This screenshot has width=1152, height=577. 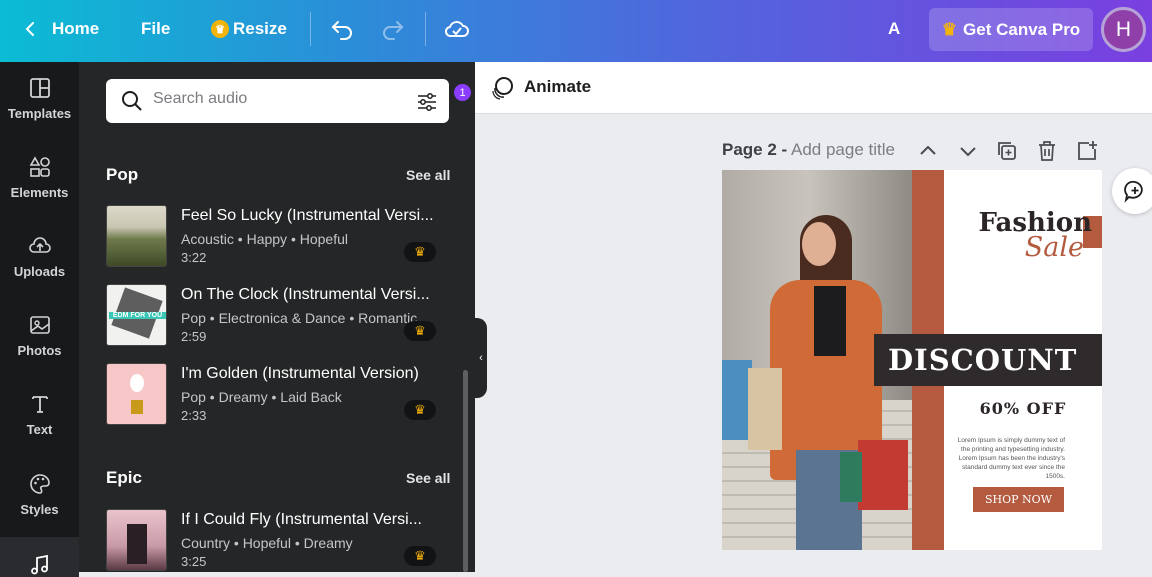 I want to click on rail-item-audio, so click(x=39, y=557).